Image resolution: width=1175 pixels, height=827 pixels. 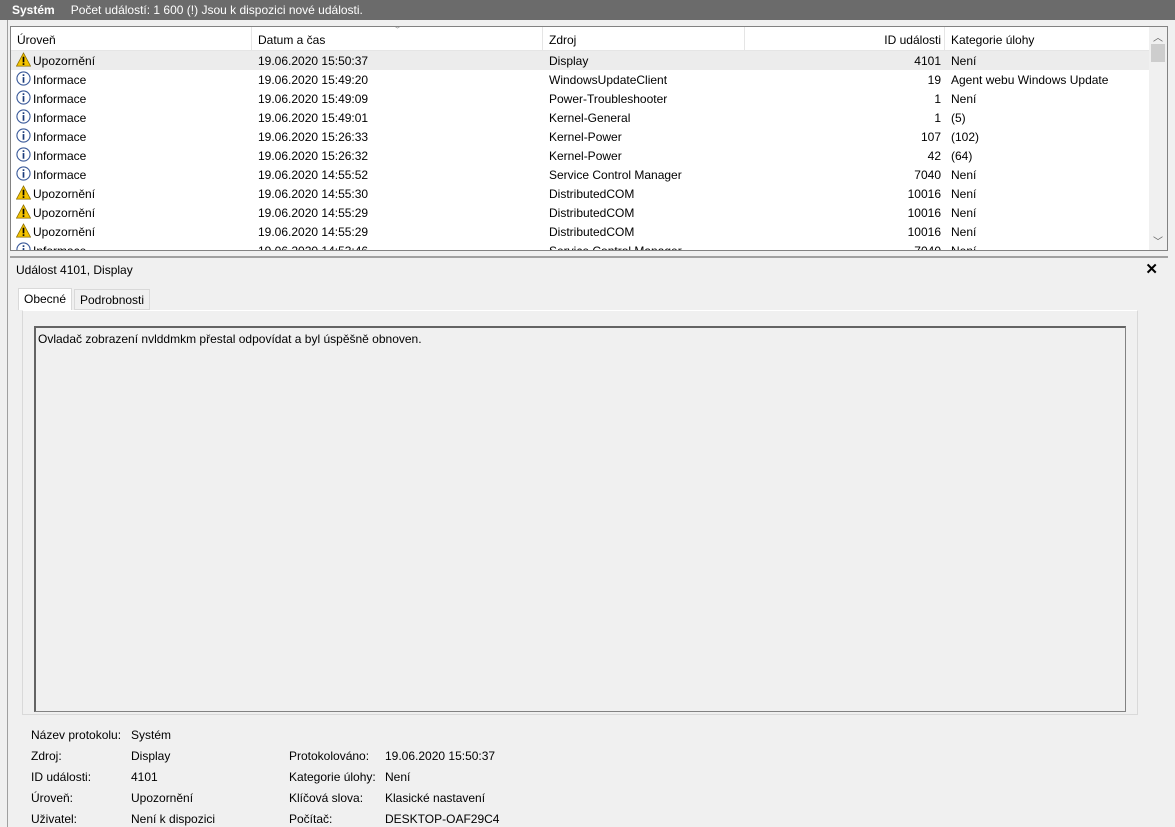 I want to click on close-icon: ✕, so click(x=1151, y=269).